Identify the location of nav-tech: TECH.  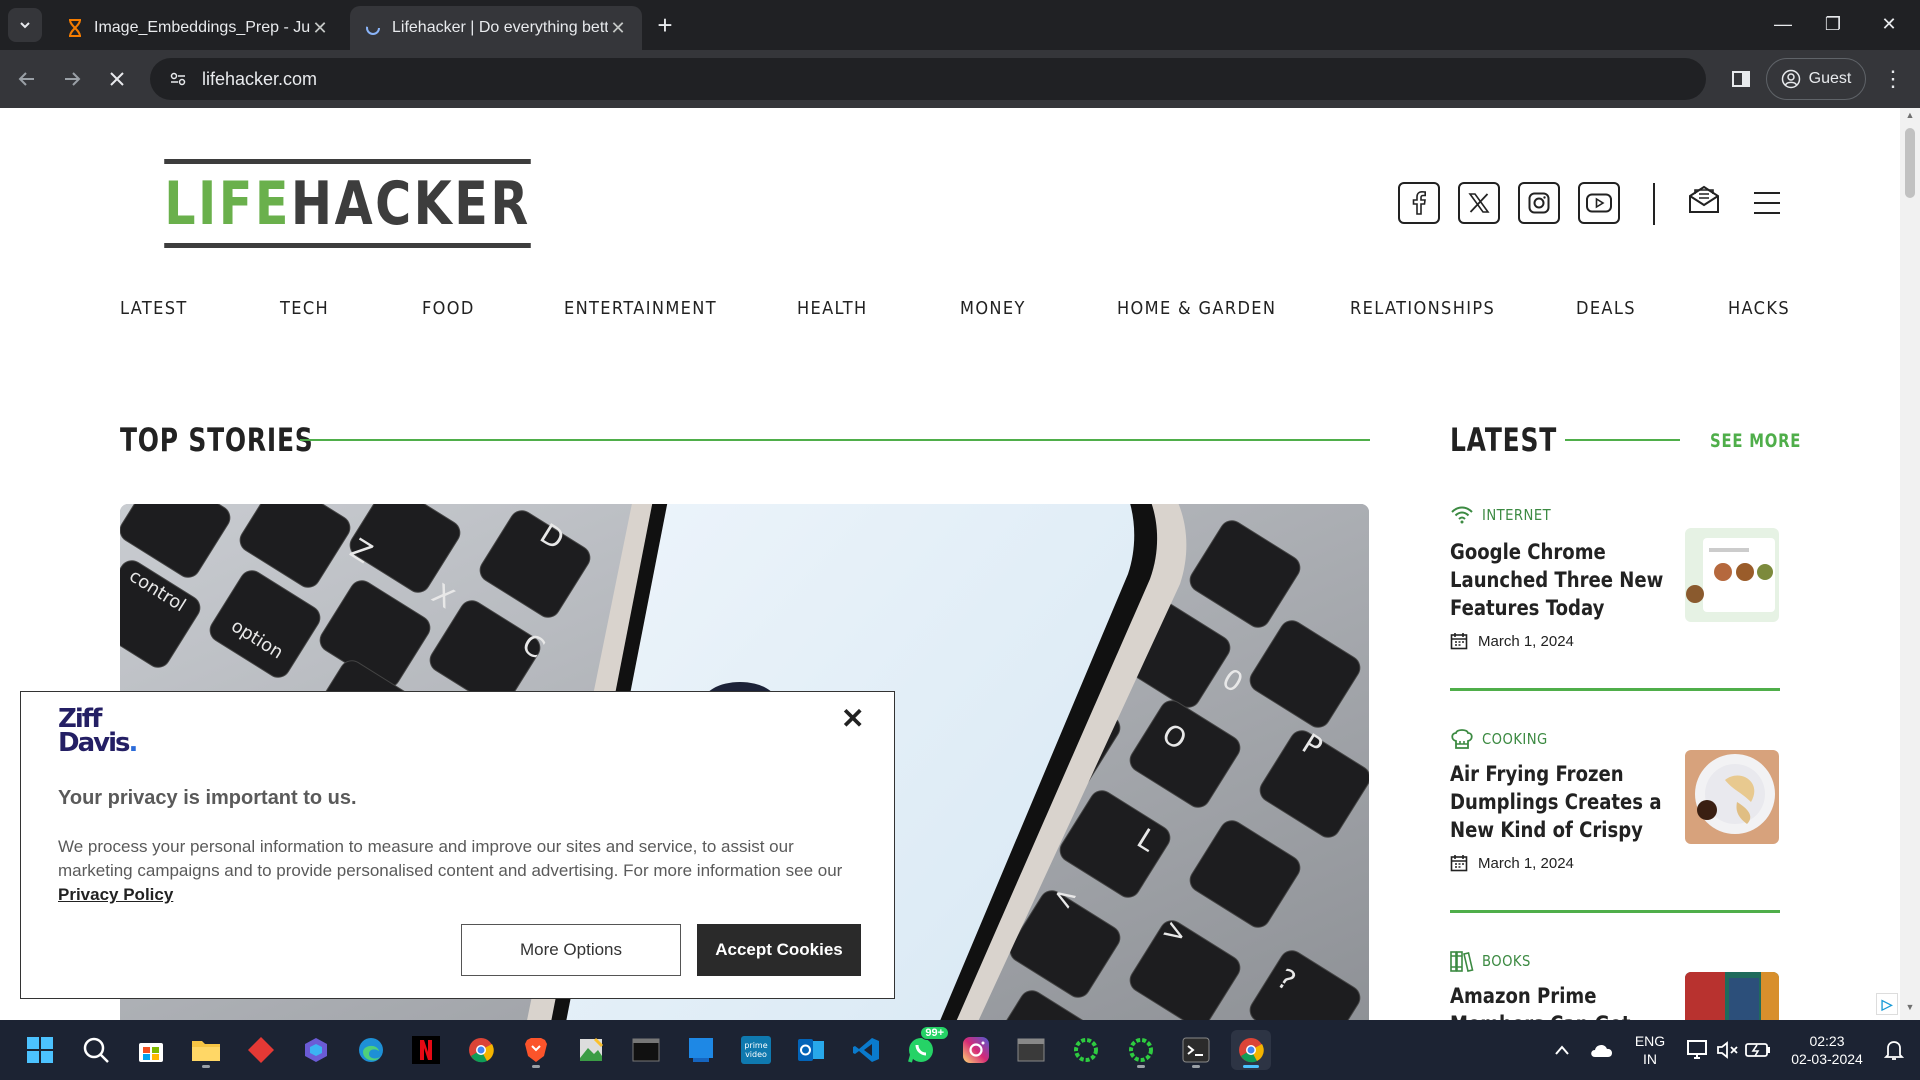
(304, 308).